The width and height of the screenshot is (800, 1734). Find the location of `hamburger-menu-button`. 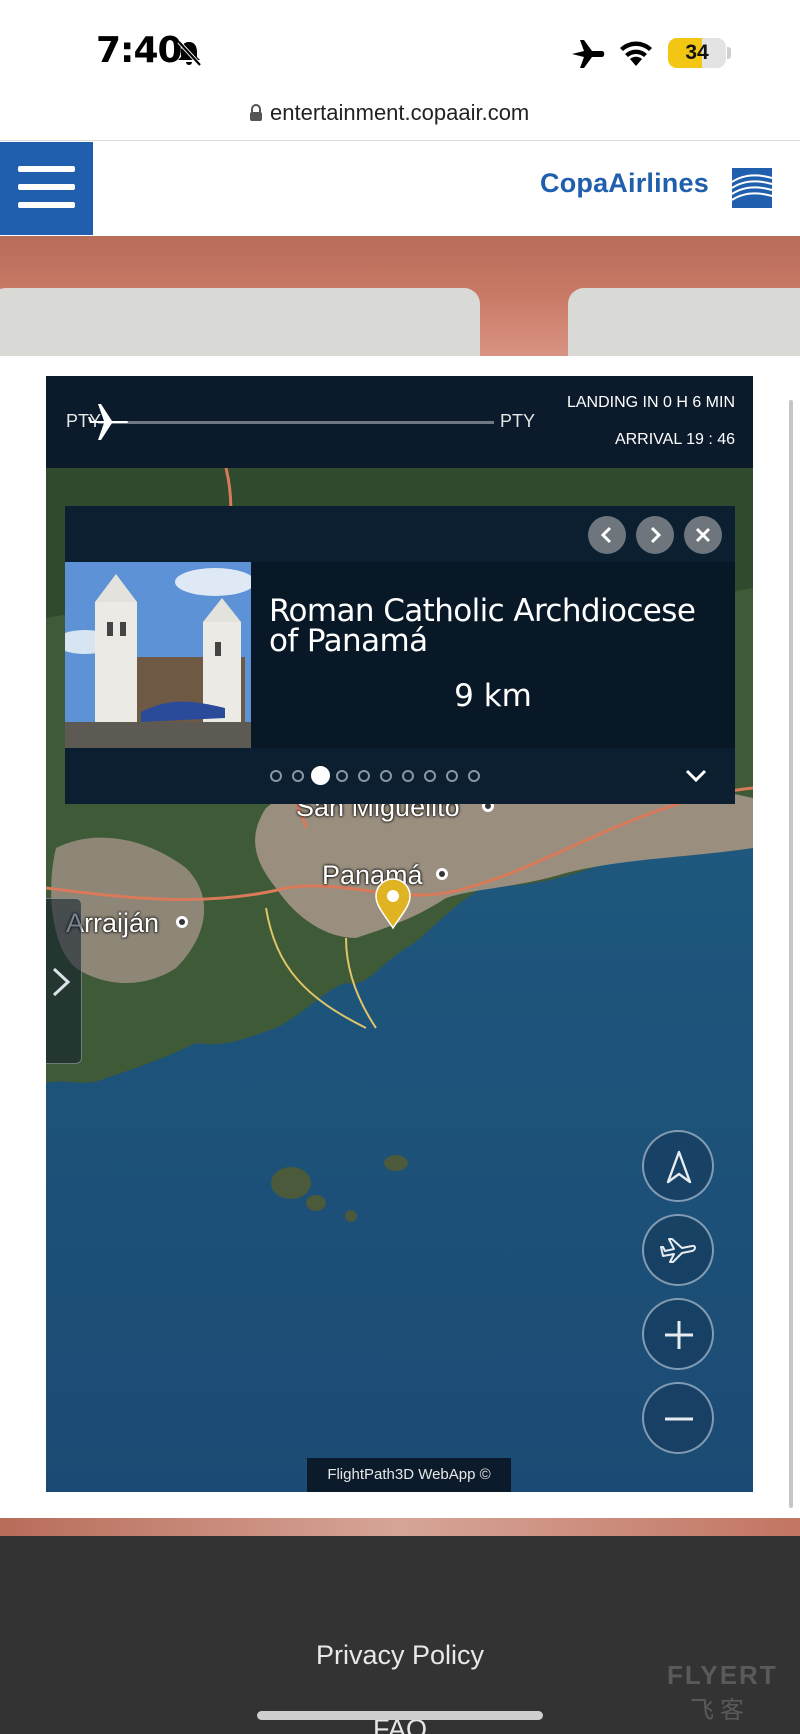

hamburger-menu-button is located at coordinates (46, 188).